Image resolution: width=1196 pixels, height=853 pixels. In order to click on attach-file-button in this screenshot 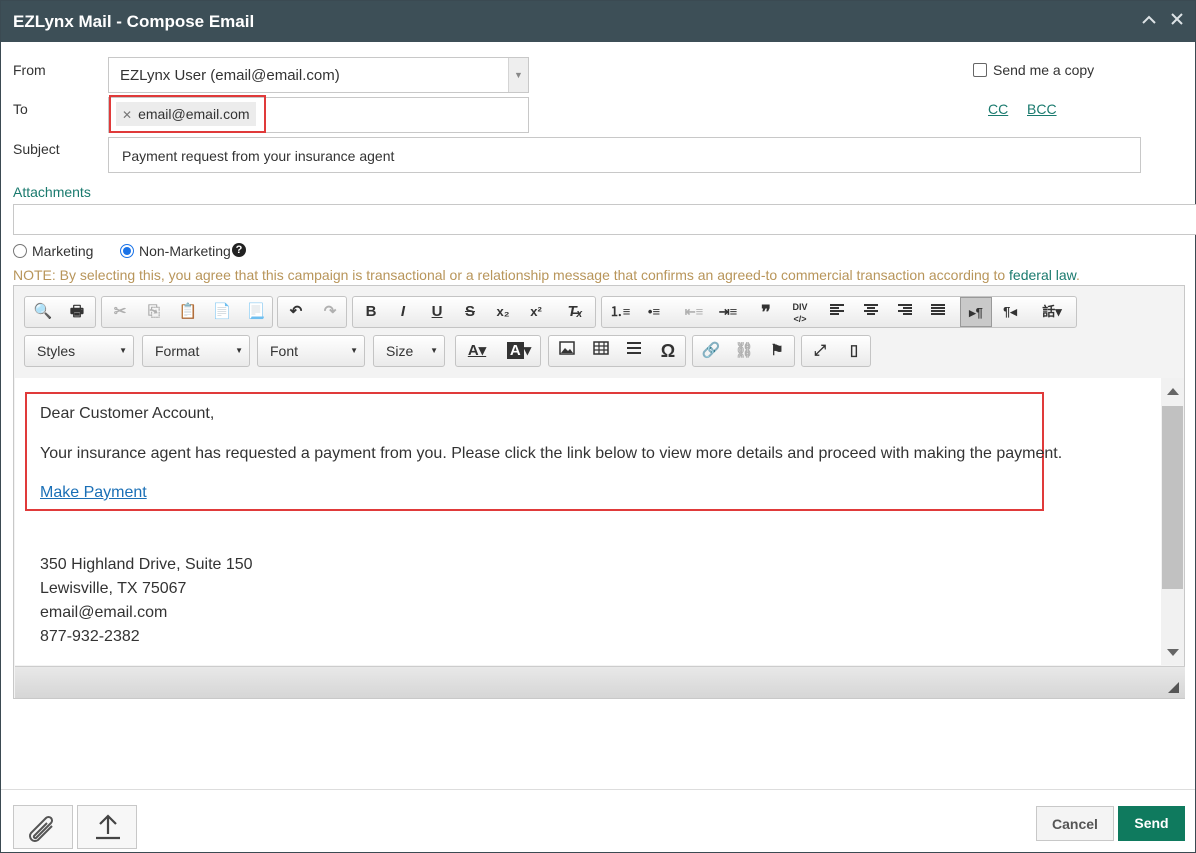, I will do `click(43, 827)`.